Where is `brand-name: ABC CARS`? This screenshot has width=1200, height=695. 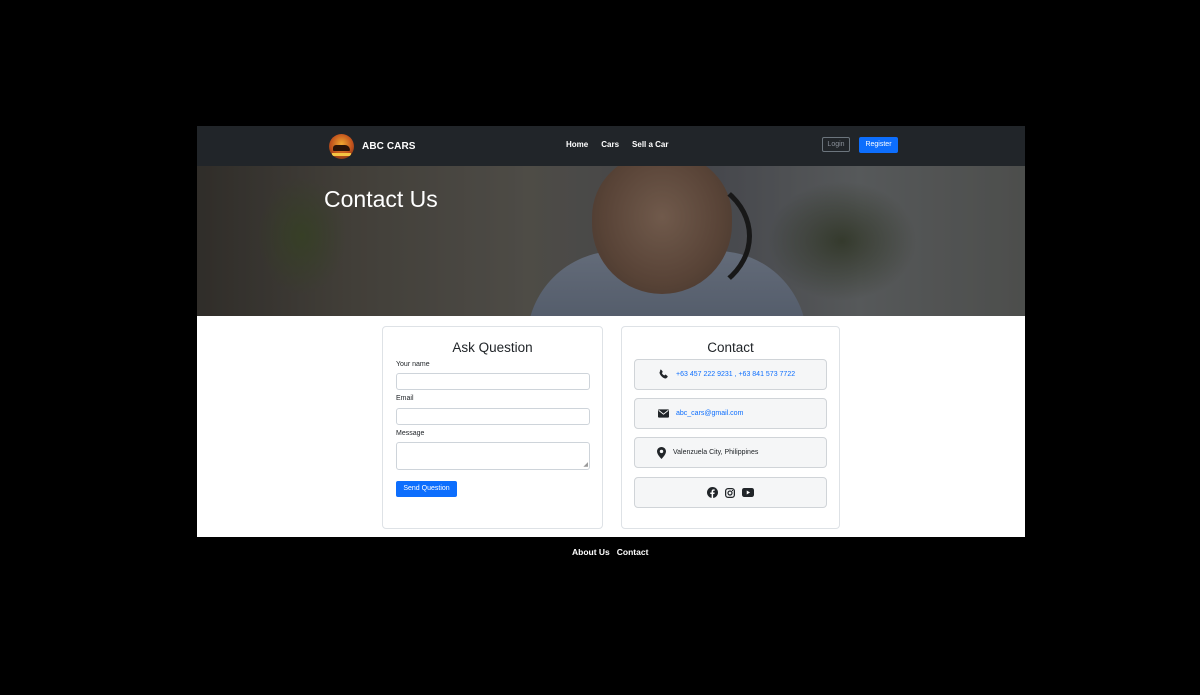 brand-name: ABC CARS is located at coordinates (389, 146).